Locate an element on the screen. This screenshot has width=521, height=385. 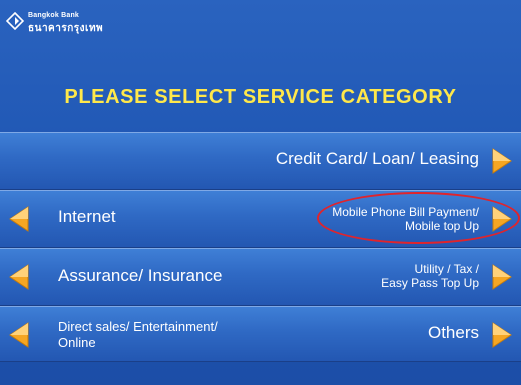
bank-brand: Bangkok Bank ธนาคารกรุงเทพ is located at coordinates (102, 22).